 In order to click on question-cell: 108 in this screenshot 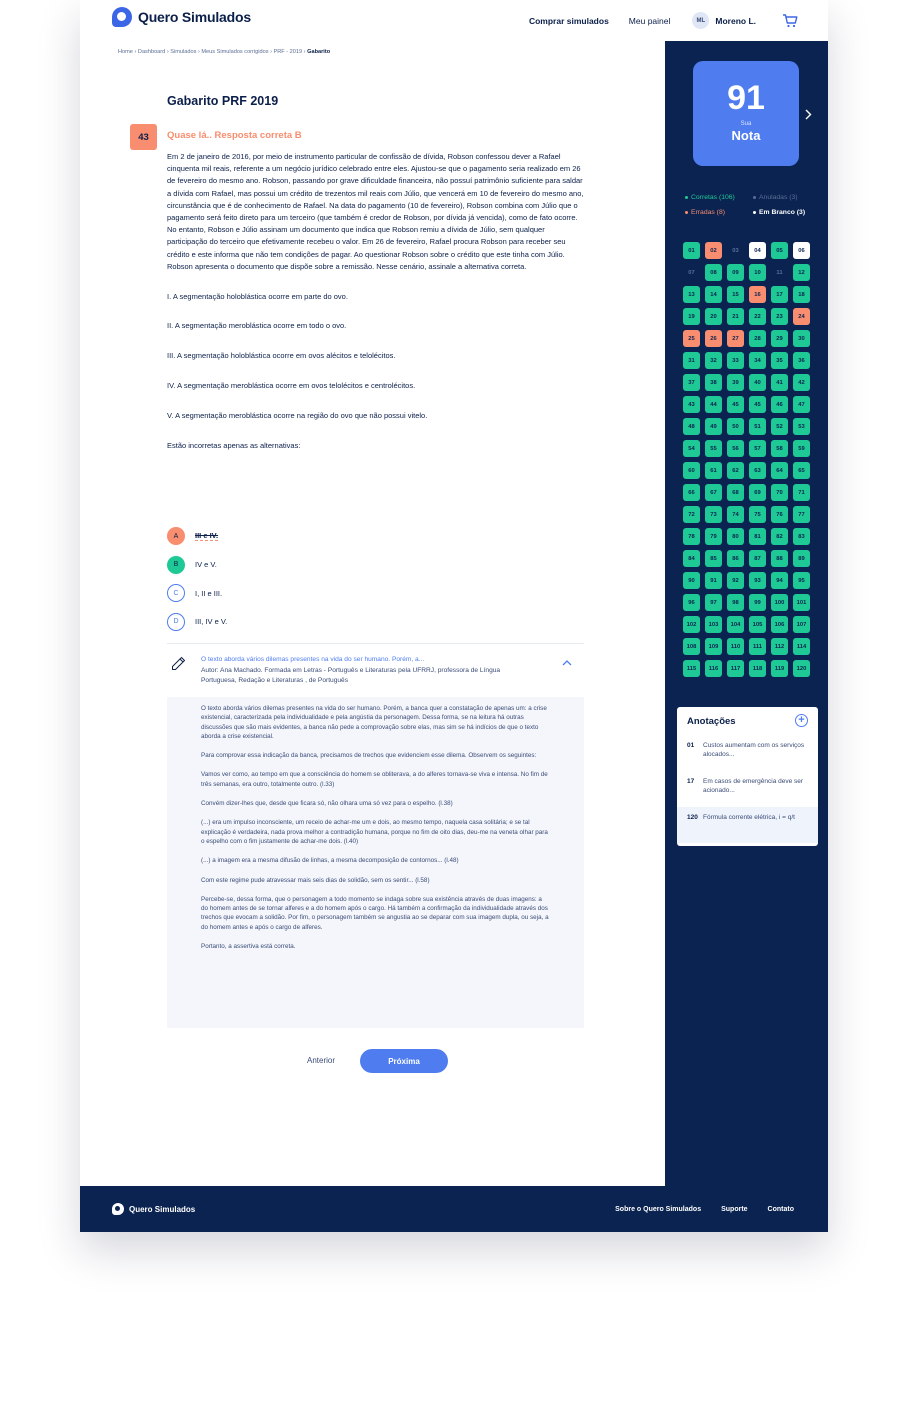, I will do `click(691, 646)`.